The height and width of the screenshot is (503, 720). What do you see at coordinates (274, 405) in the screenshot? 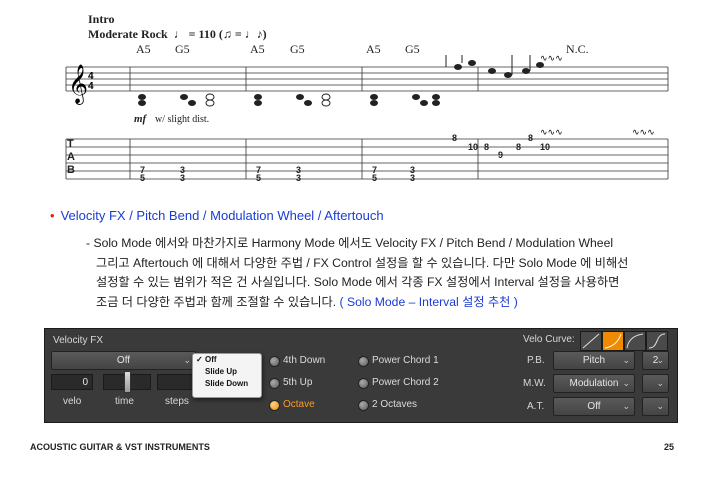
I see `radio-octave` at bounding box center [274, 405].